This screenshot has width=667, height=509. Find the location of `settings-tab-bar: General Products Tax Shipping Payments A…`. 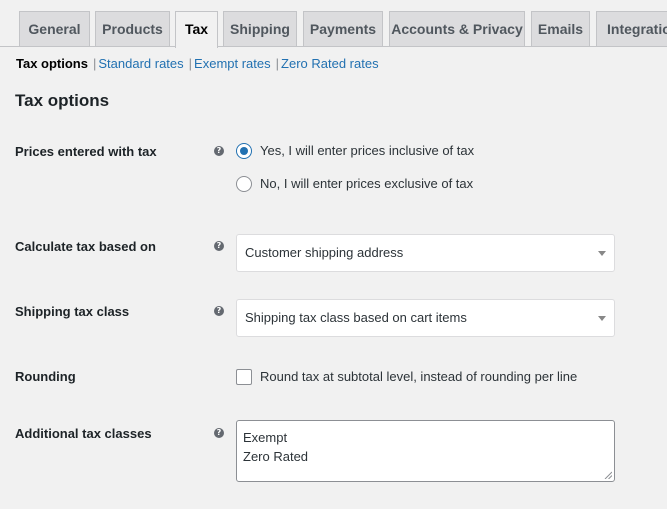

settings-tab-bar: General Products Tax Shipping Payments A… is located at coordinates (333, 24).